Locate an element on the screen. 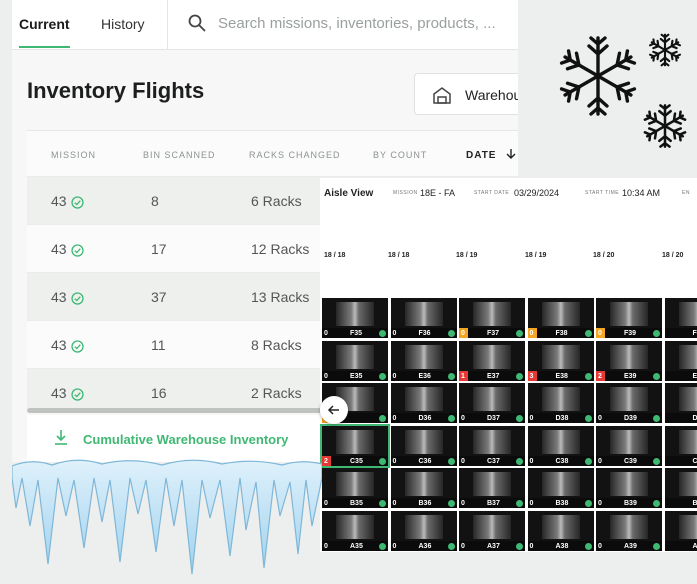  check-circle-icon is located at coordinates (77, 394).